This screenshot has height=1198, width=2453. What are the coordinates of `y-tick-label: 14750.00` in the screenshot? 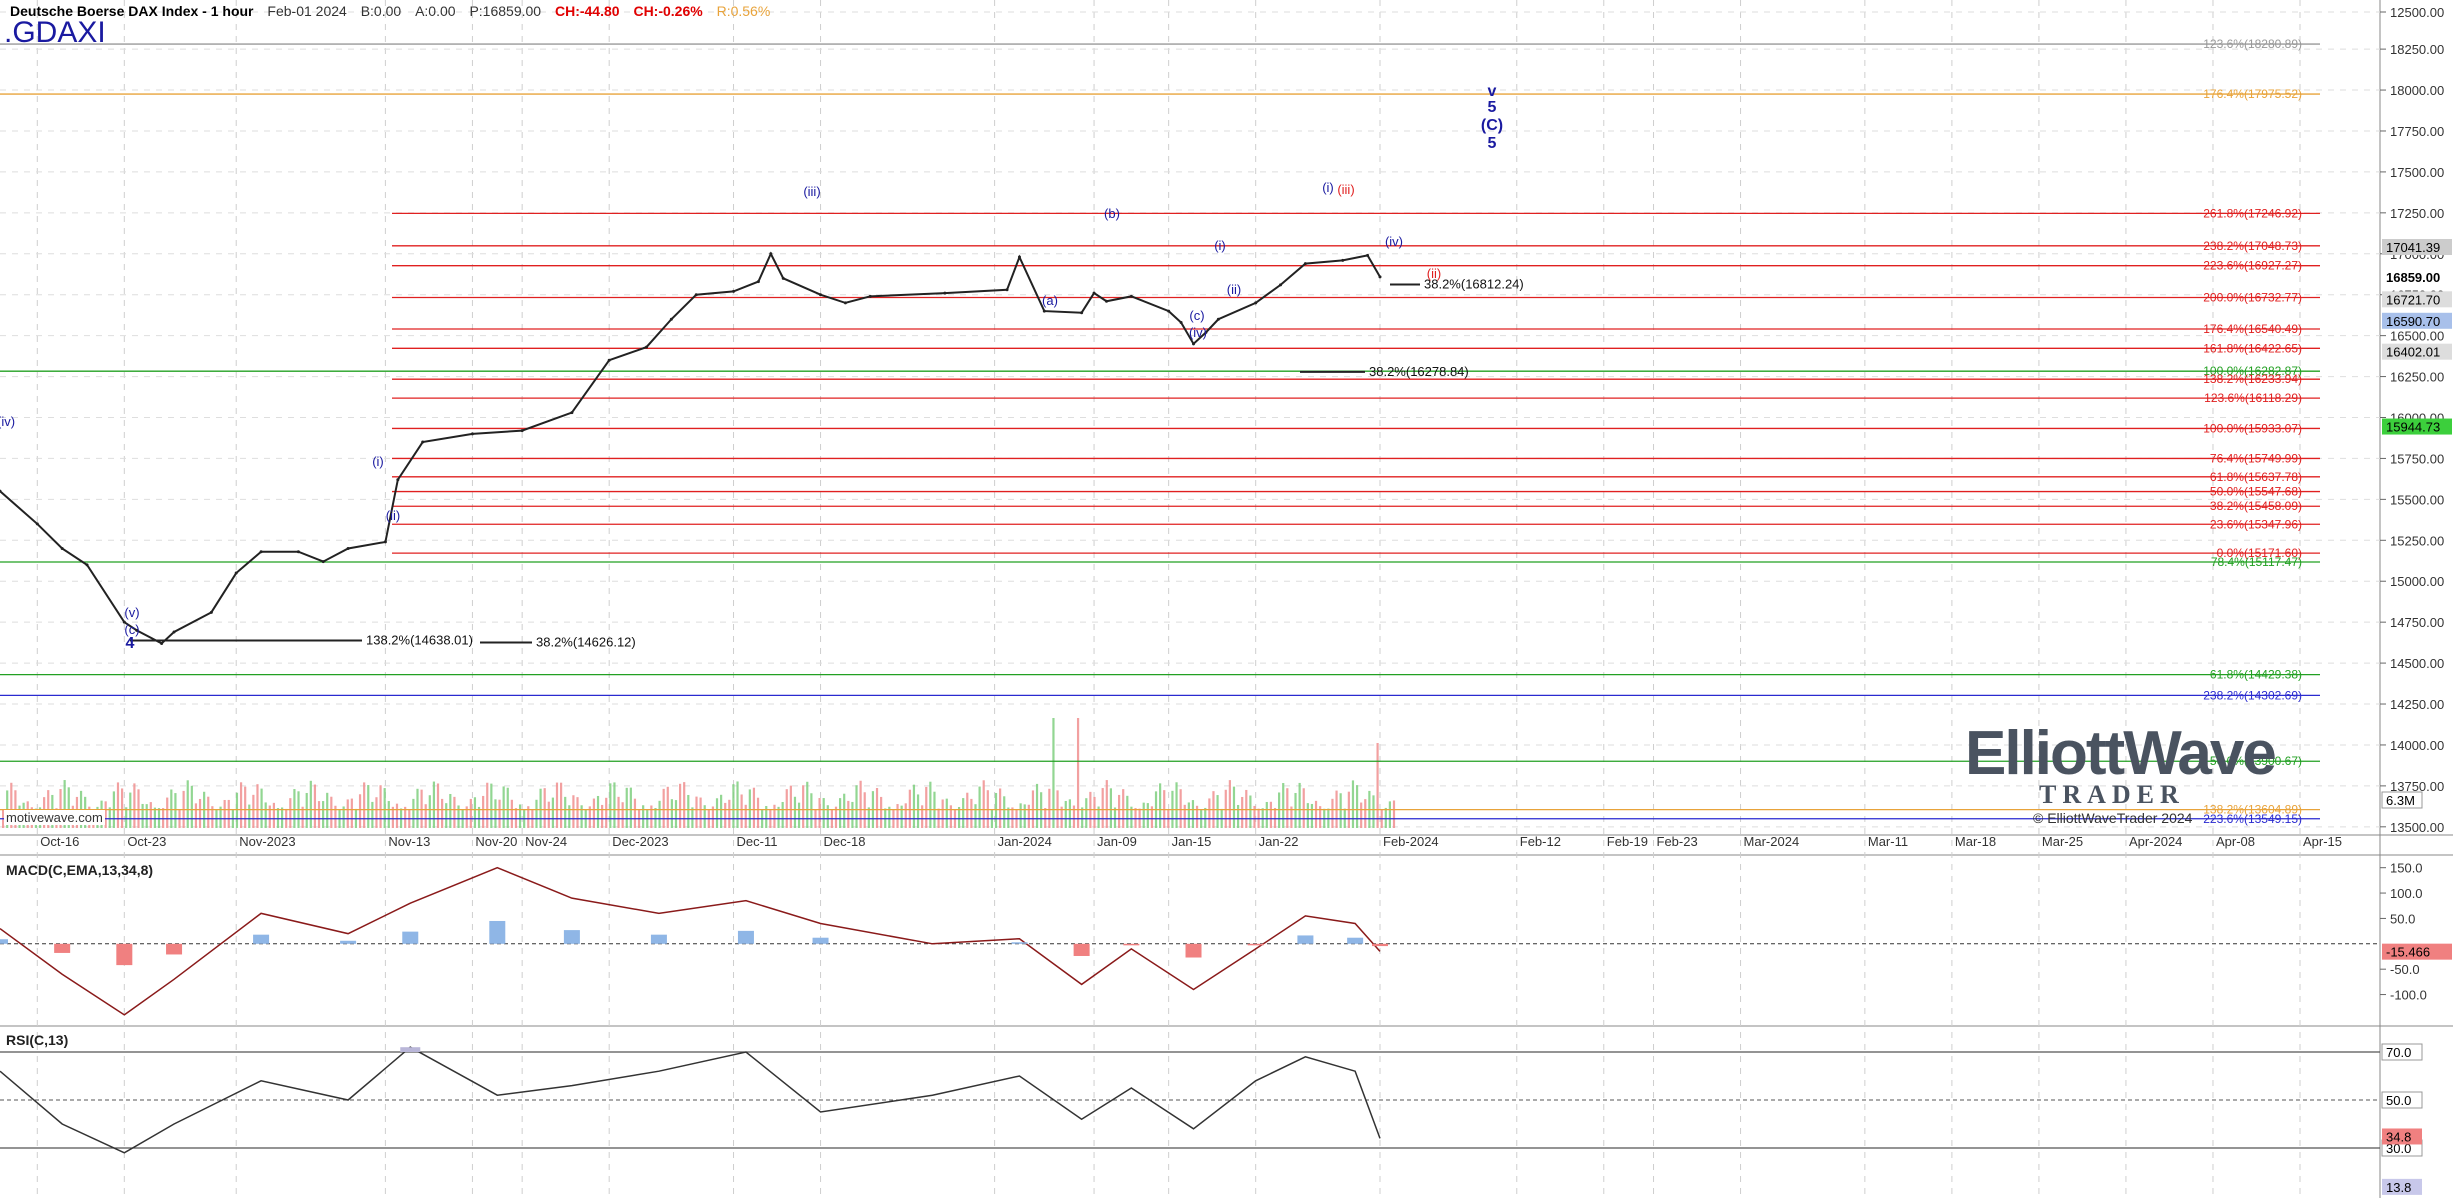 It's located at (2417, 622).